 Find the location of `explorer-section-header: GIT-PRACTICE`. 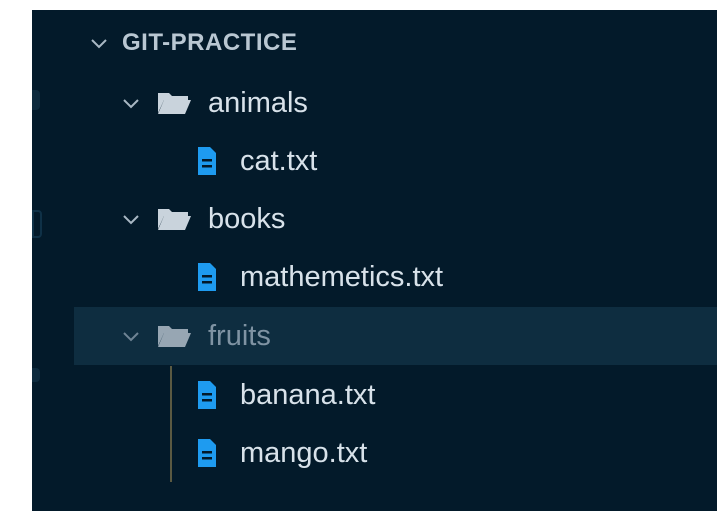

explorer-section-header: GIT-PRACTICE is located at coordinates (395, 43).